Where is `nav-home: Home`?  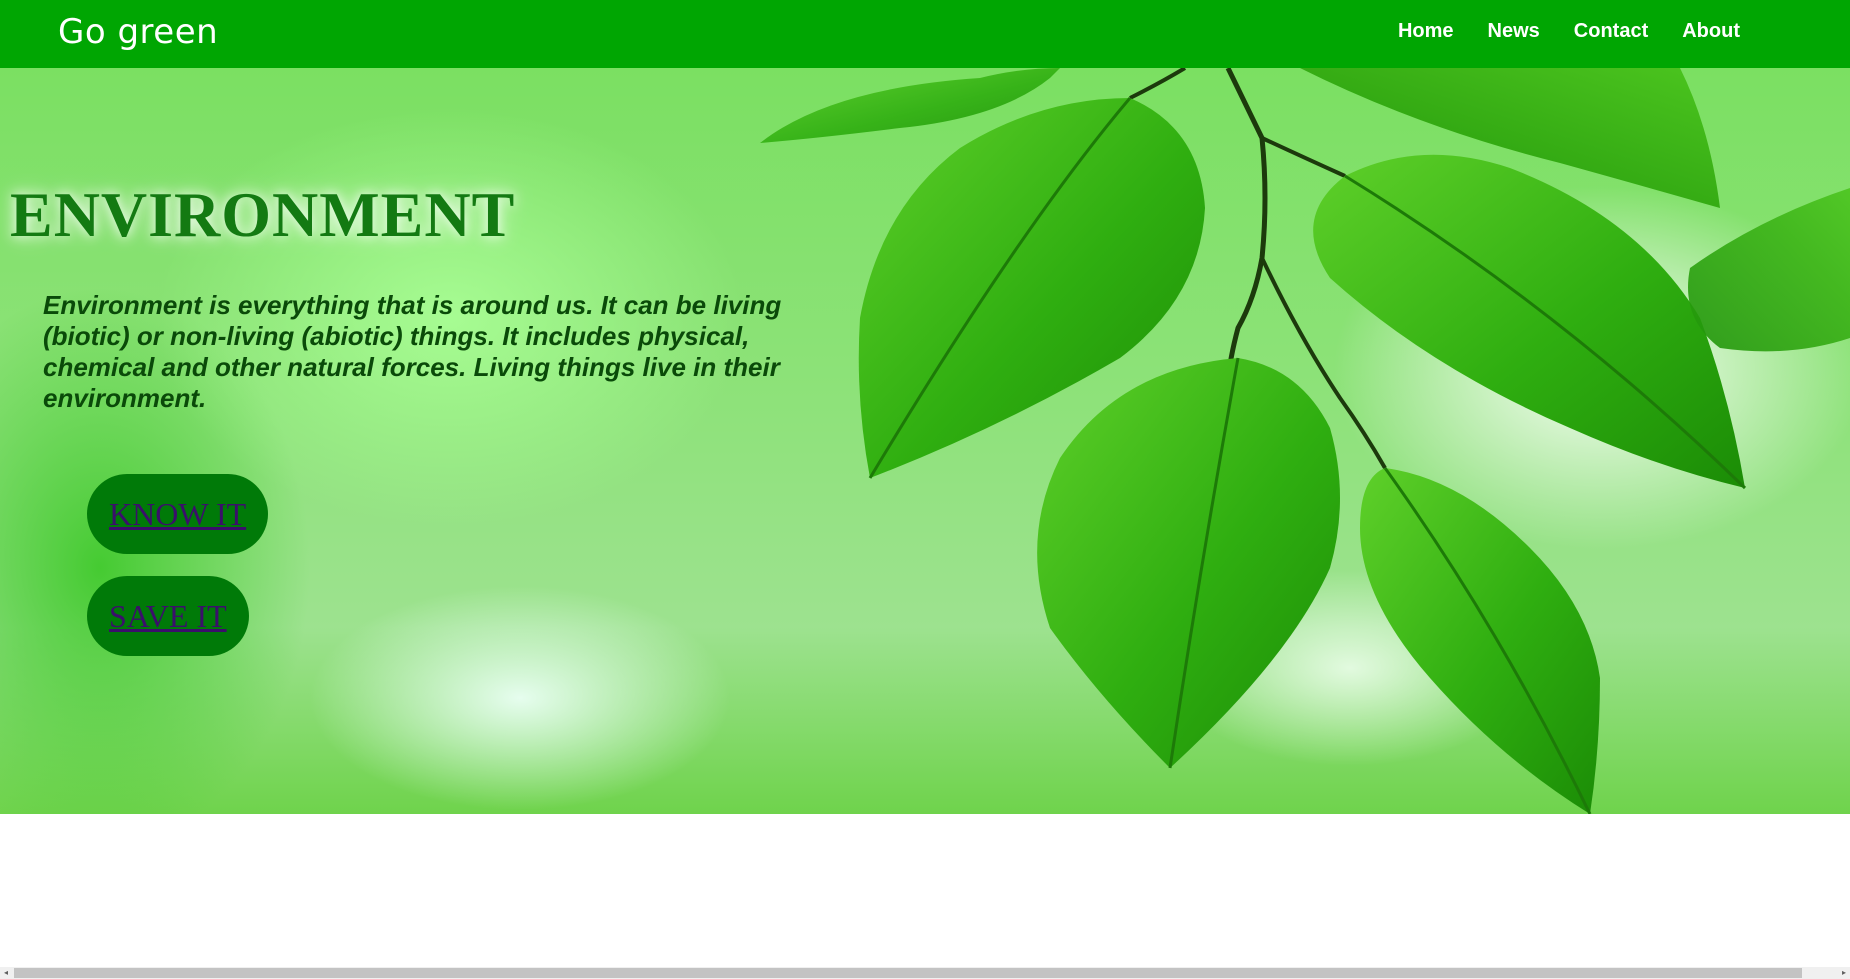 nav-home: Home is located at coordinates (1426, 31).